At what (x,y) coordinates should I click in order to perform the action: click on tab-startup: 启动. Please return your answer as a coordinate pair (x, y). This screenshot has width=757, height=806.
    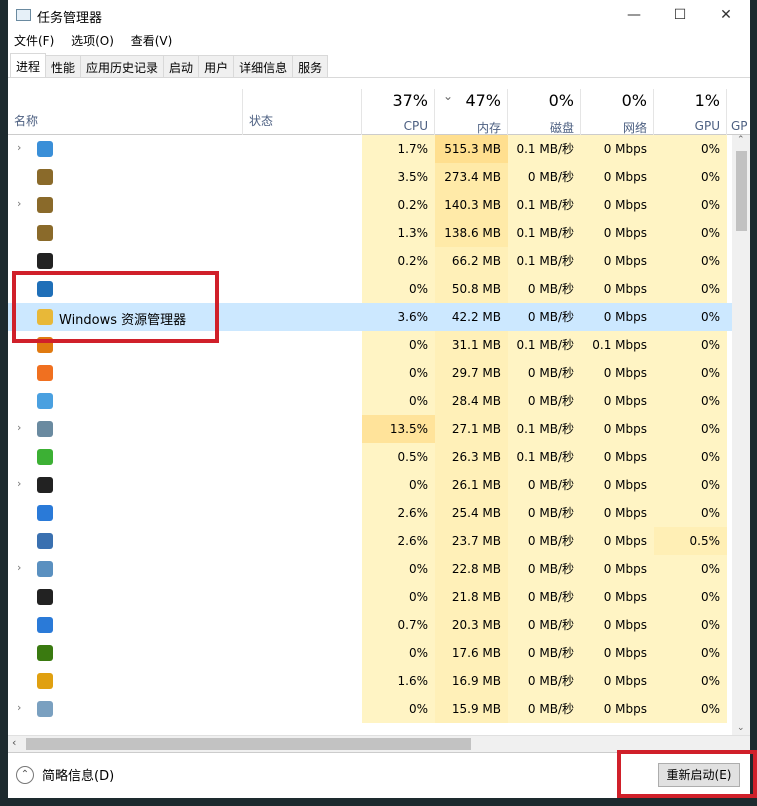
    Looking at the image, I should click on (181, 66).